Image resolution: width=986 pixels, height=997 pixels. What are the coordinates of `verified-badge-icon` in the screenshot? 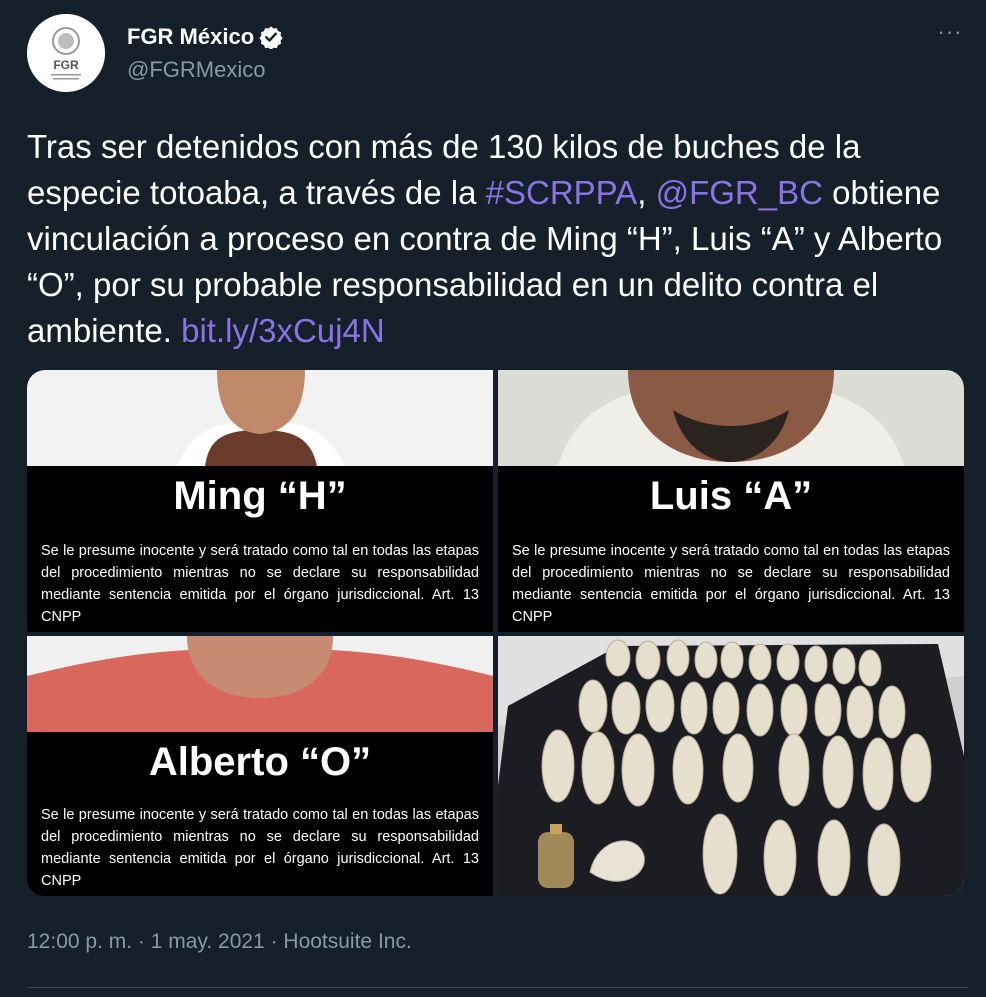 It's located at (271, 37).